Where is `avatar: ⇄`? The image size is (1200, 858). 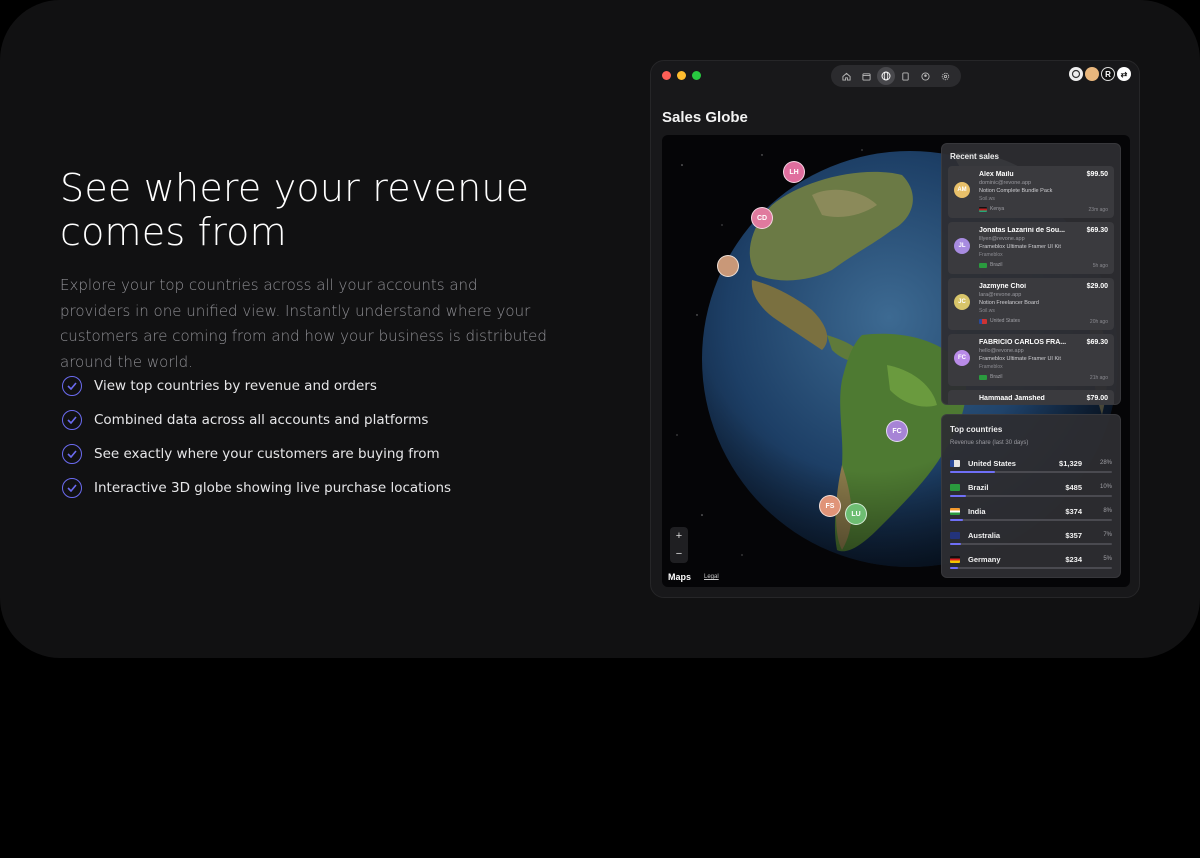 avatar: ⇄ is located at coordinates (1124, 74).